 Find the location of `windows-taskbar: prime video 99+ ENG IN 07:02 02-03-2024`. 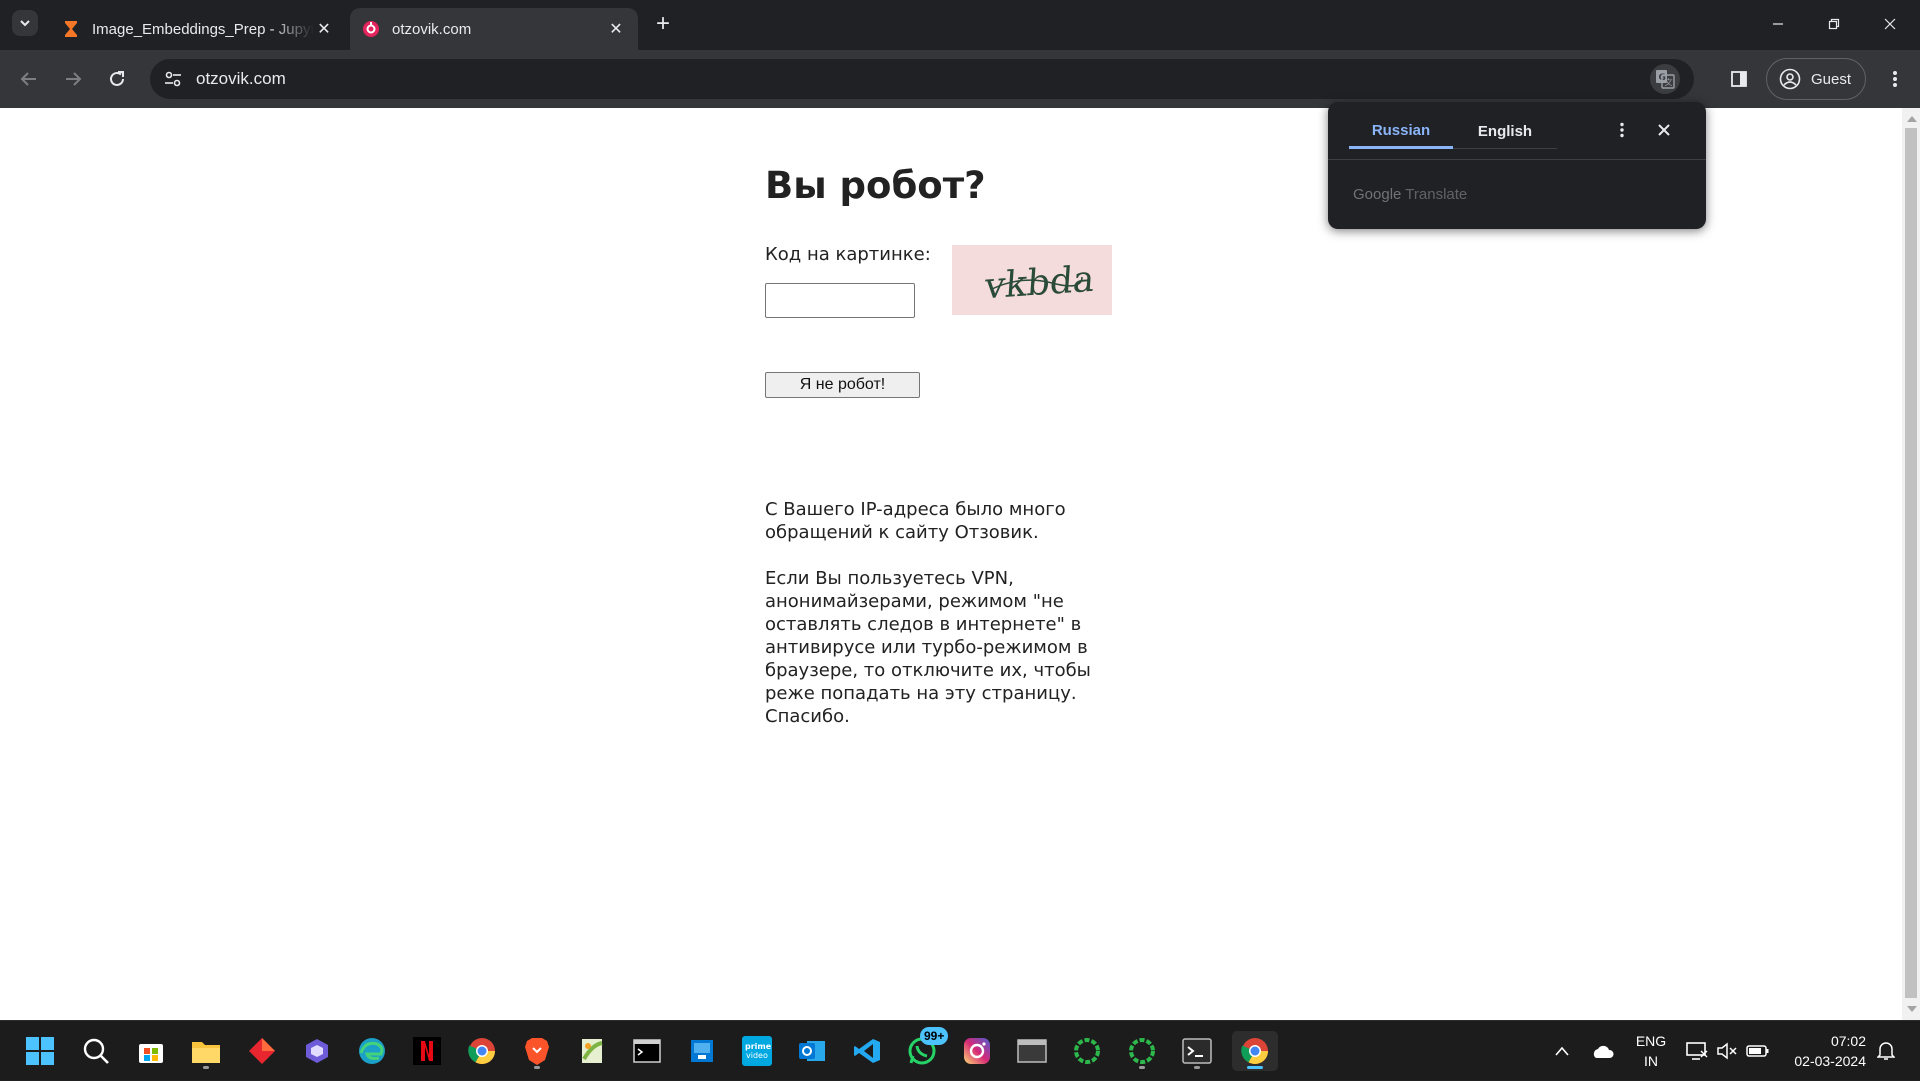

windows-taskbar: prime video 99+ ENG IN 07:02 02-03-2024 is located at coordinates (960, 1050).